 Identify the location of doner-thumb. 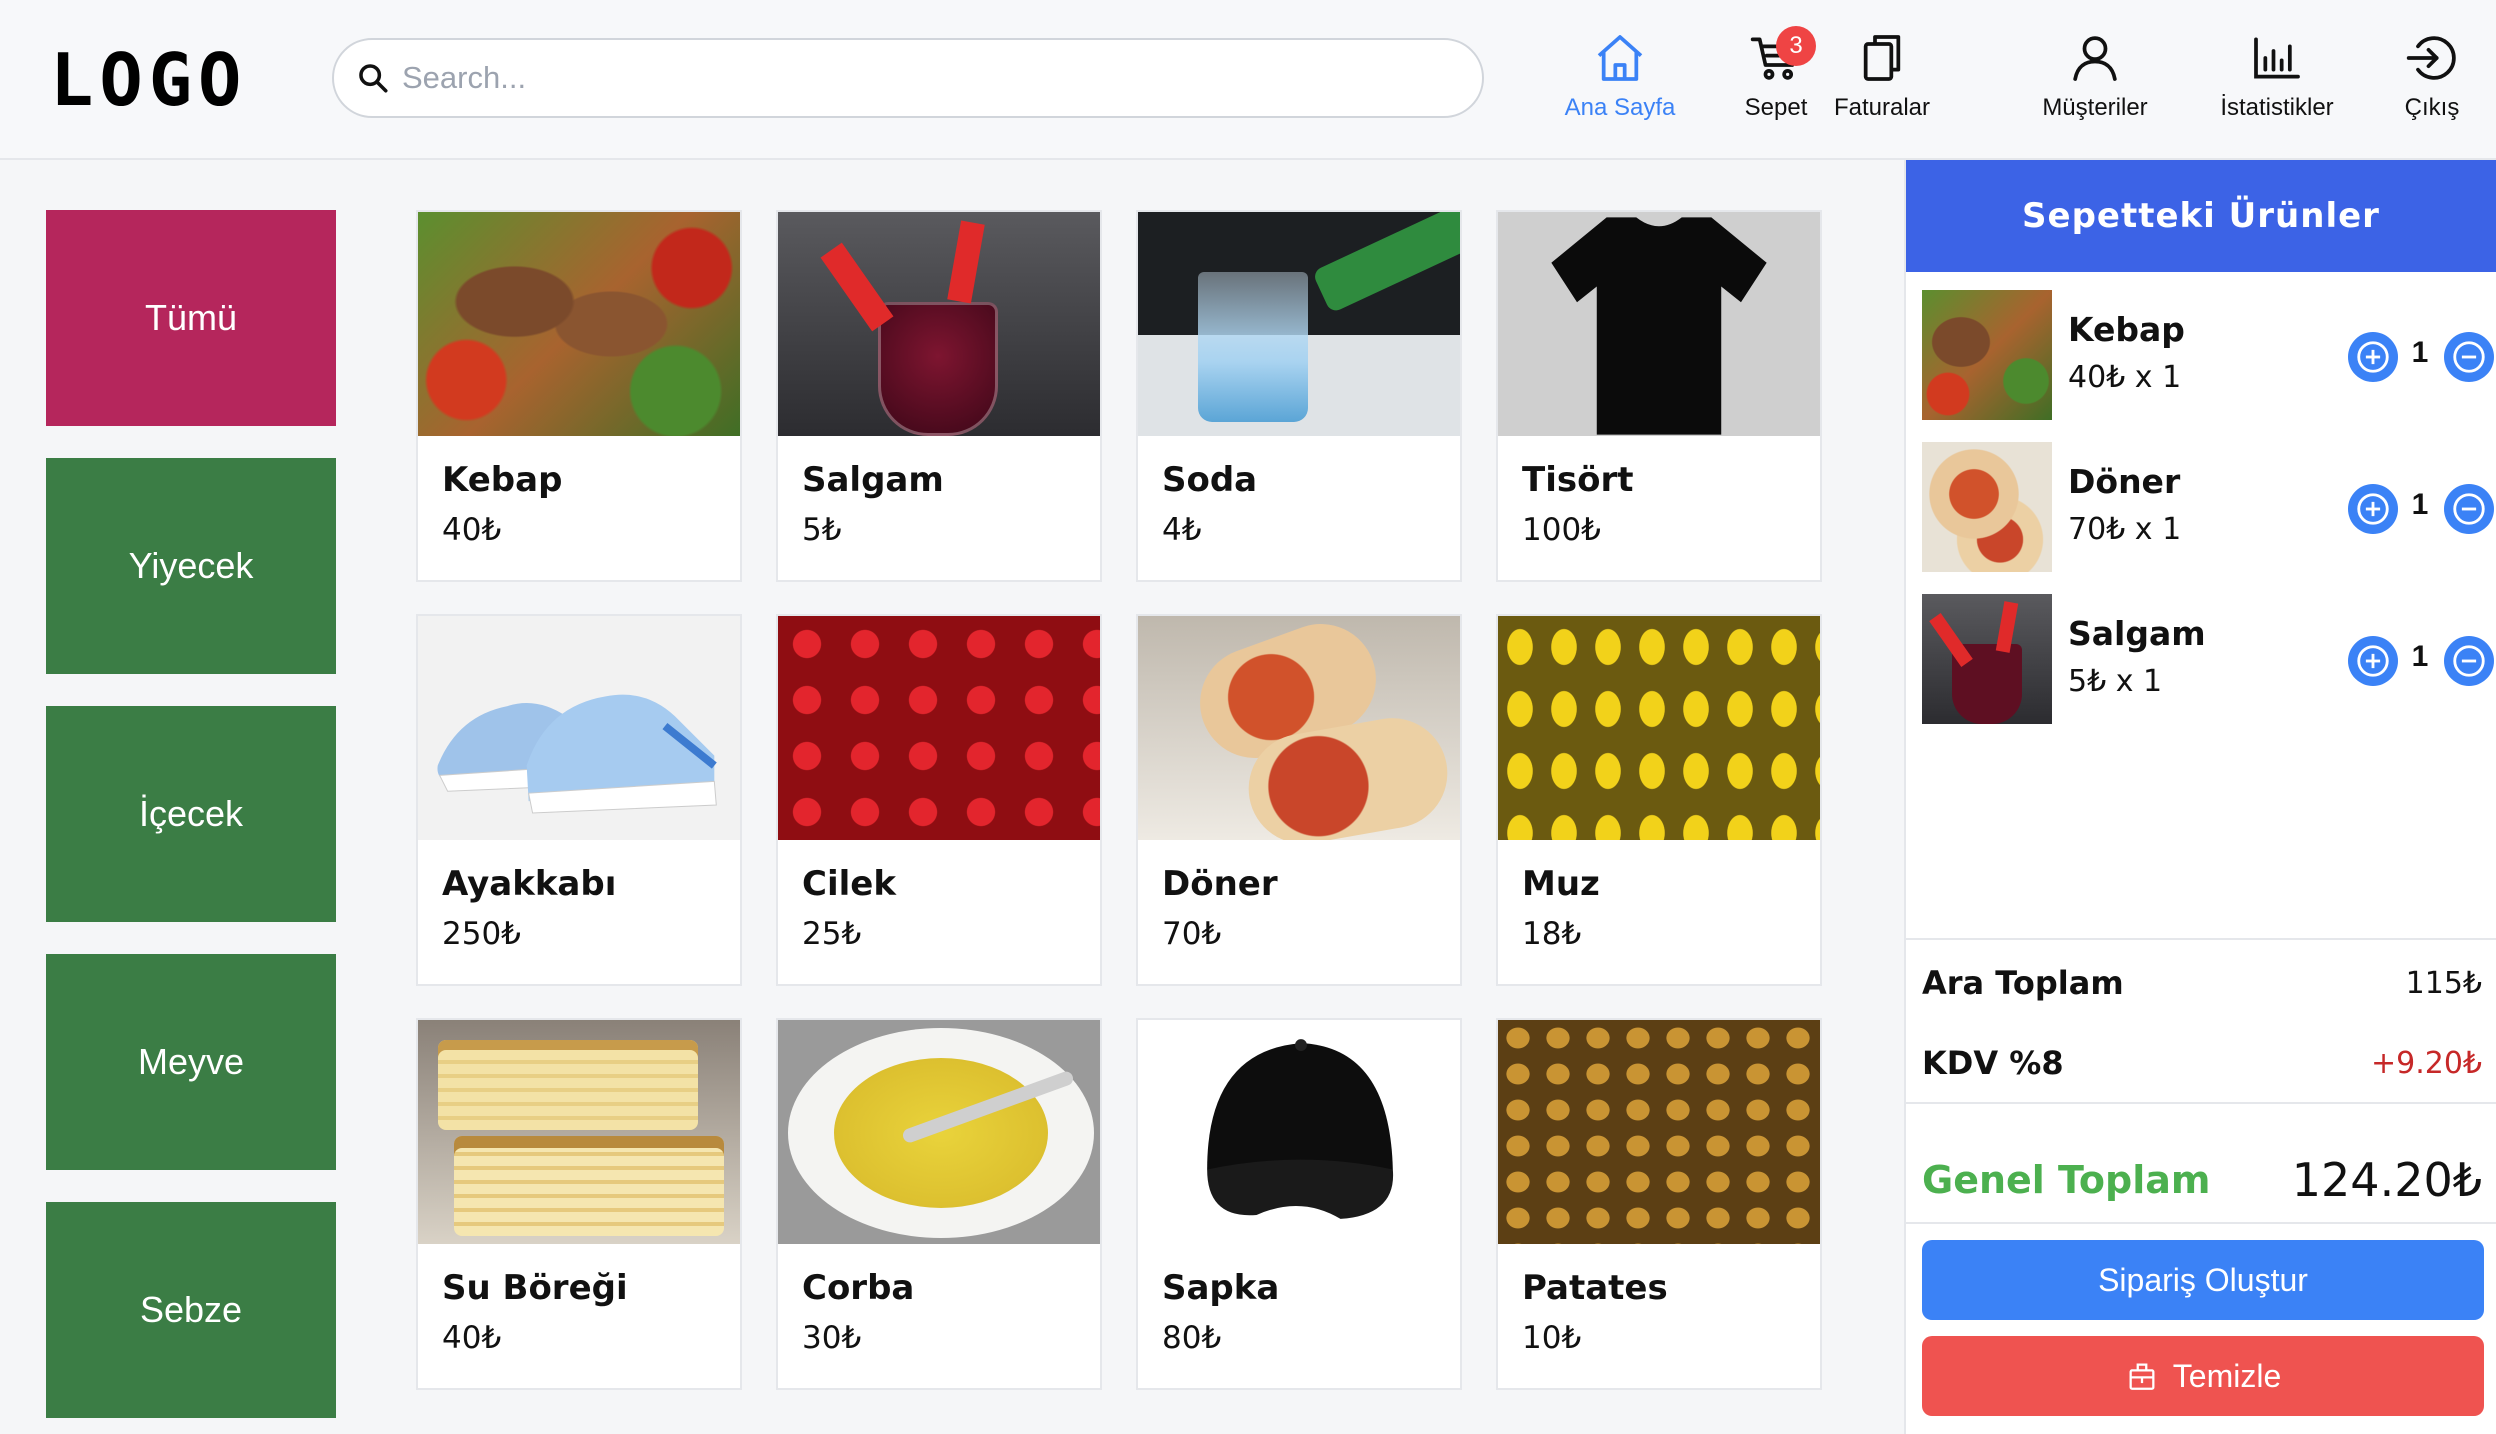
(1987, 507).